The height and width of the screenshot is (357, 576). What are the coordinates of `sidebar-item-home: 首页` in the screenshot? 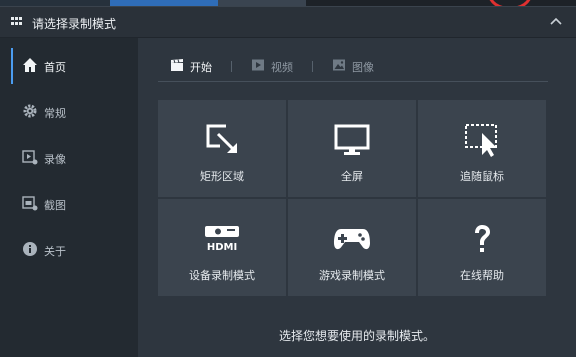 It's located at (69, 67).